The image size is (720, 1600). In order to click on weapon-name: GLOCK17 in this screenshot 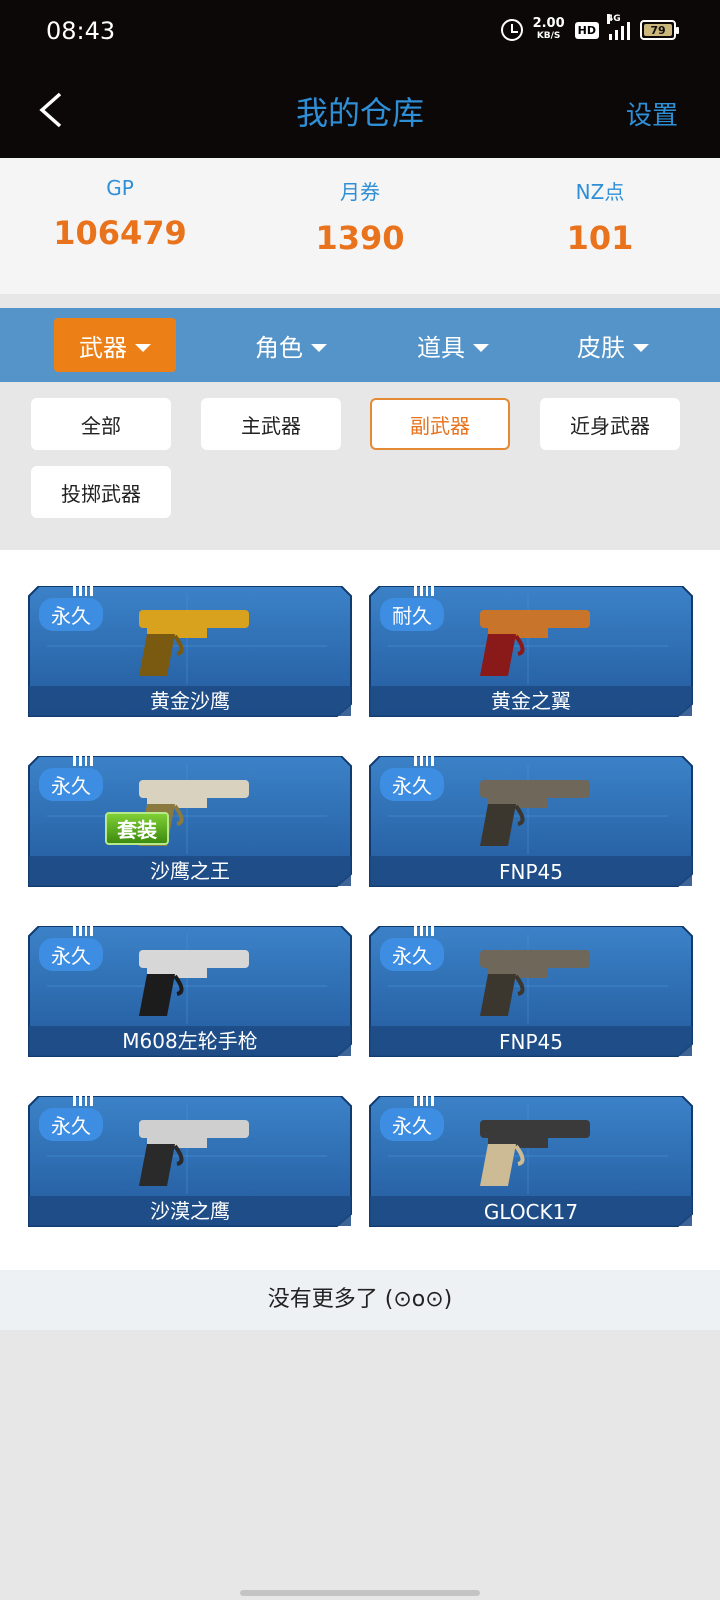, I will do `click(531, 1212)`.